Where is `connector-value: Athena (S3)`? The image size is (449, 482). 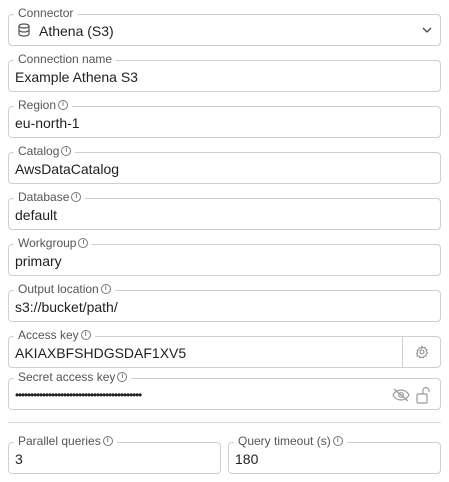 connector-value: Athena (S3) is located at coordinates (76, 31).